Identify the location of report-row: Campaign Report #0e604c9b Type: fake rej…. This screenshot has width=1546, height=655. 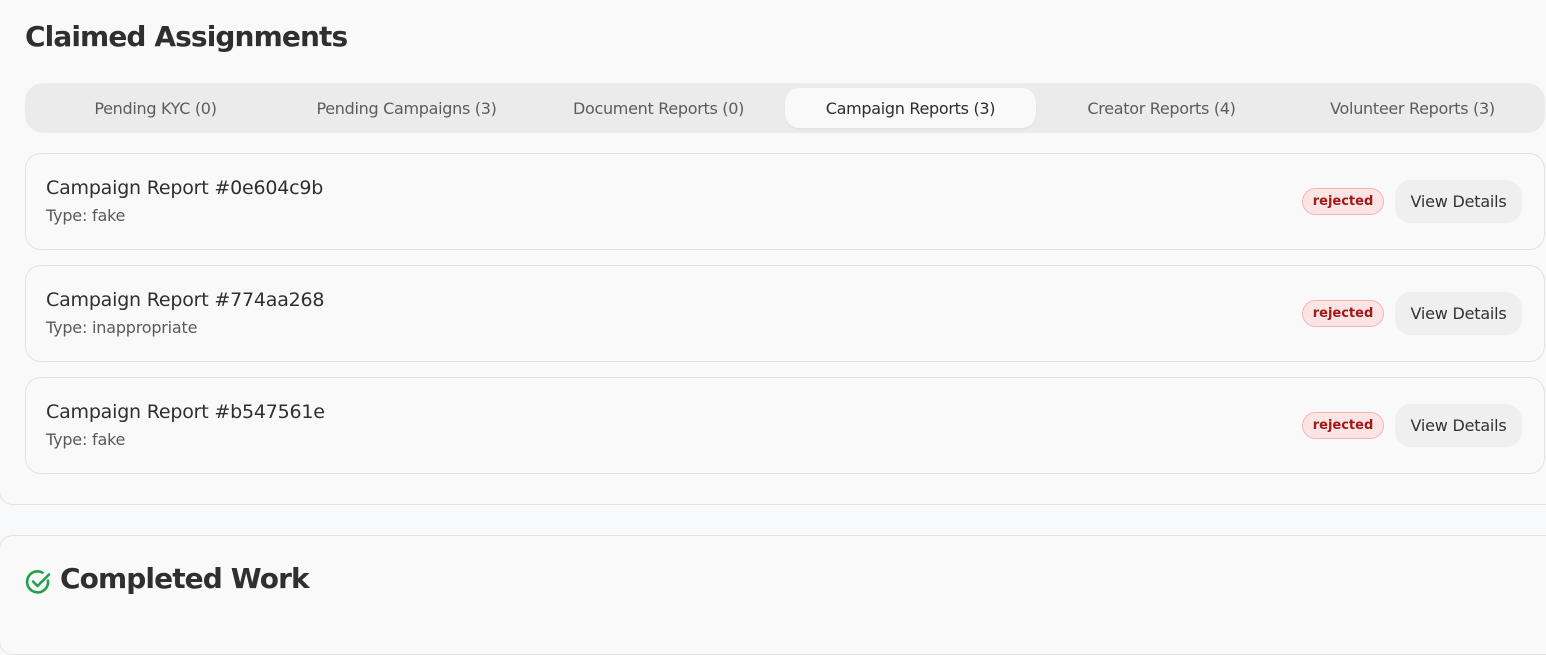
(785, 201).